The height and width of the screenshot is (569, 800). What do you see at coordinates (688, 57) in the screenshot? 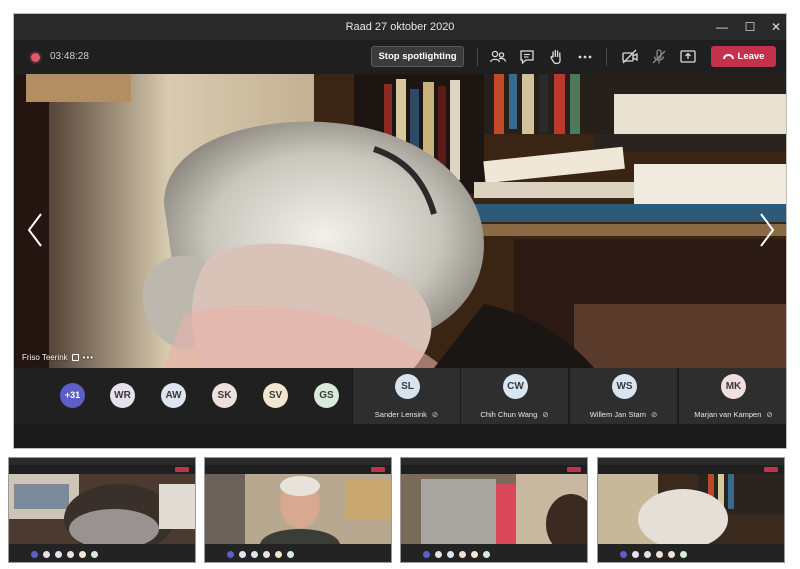
I see `share-screen-icon` at bounding box center [688, 57].